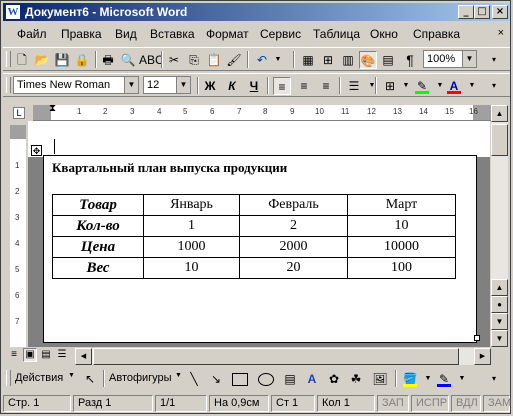 This screenshot has width=513, height=416. Describe the element at coordinates (32, 34) in the screenshot. I see `menu-file: Файл` at that location.